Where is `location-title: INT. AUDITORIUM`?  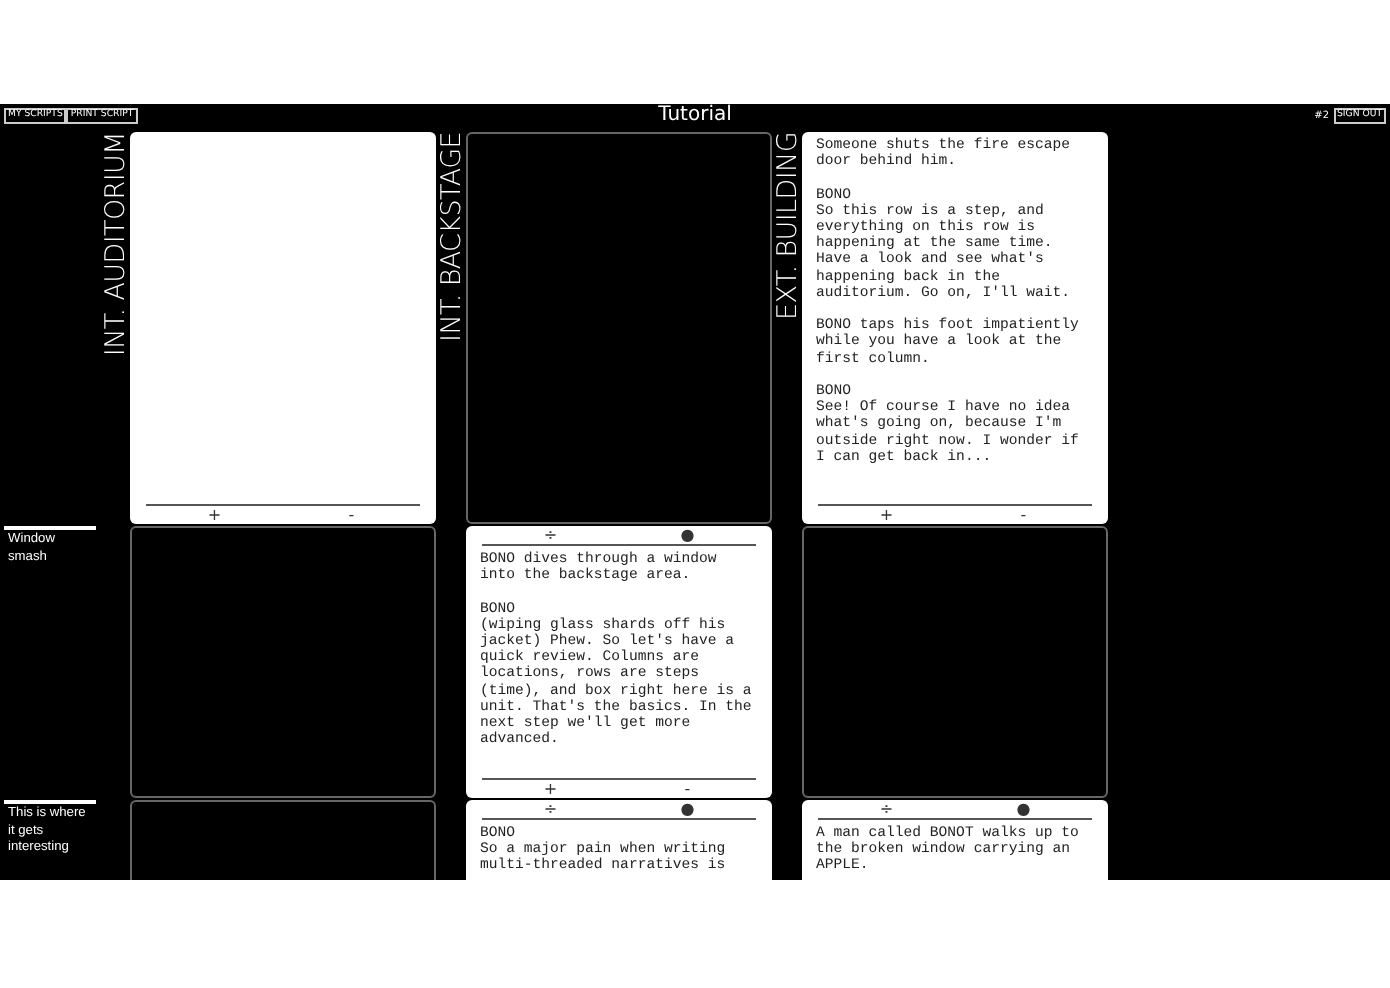 location-title: INT. AUDITORIUM is located at coordinates (115, 244).